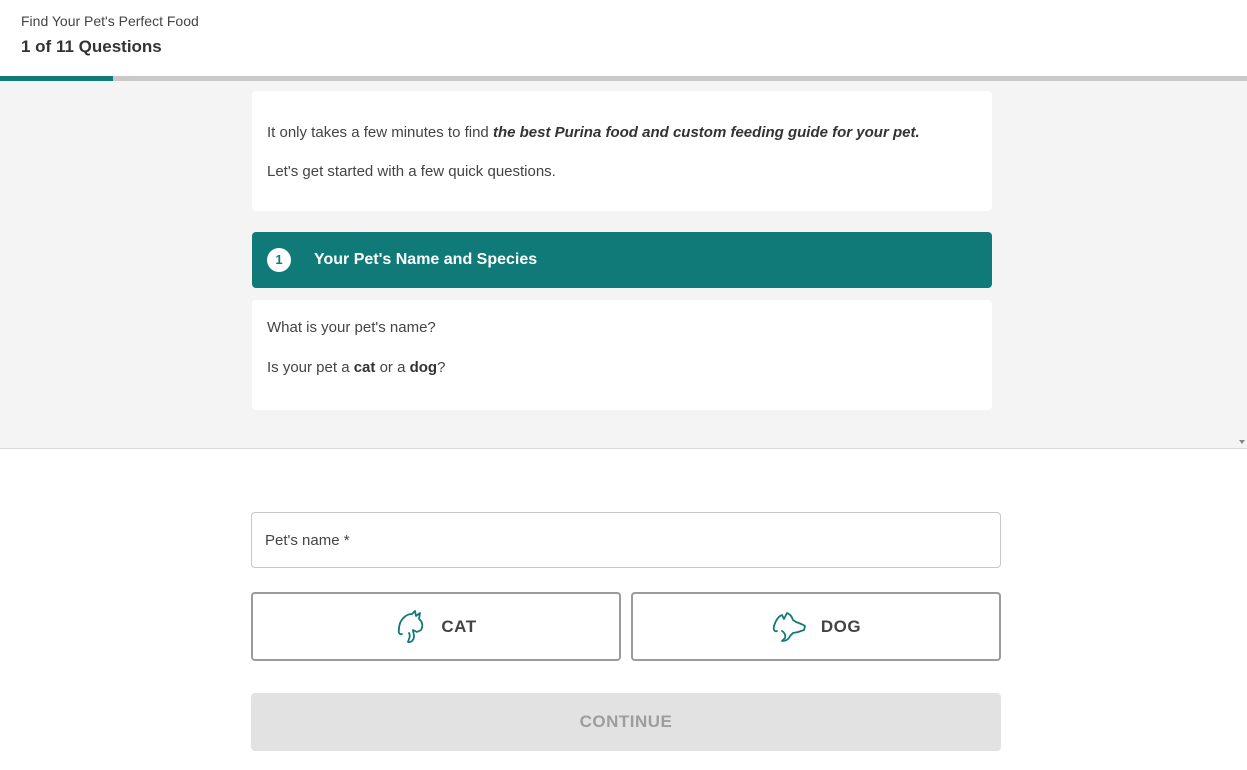  I want to click on dog-icon, so click(790, 627).